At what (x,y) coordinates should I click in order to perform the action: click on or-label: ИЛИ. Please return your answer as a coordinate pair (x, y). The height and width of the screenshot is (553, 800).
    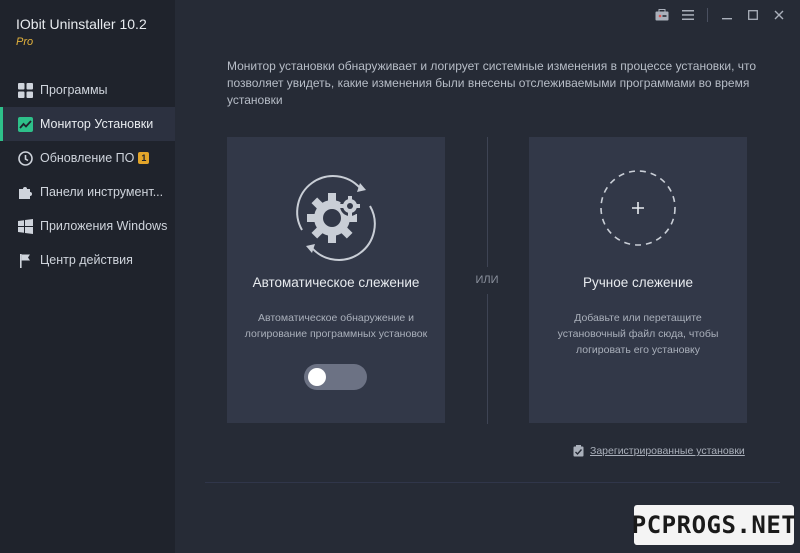
    Looking at the image, I should click on (487, 280).